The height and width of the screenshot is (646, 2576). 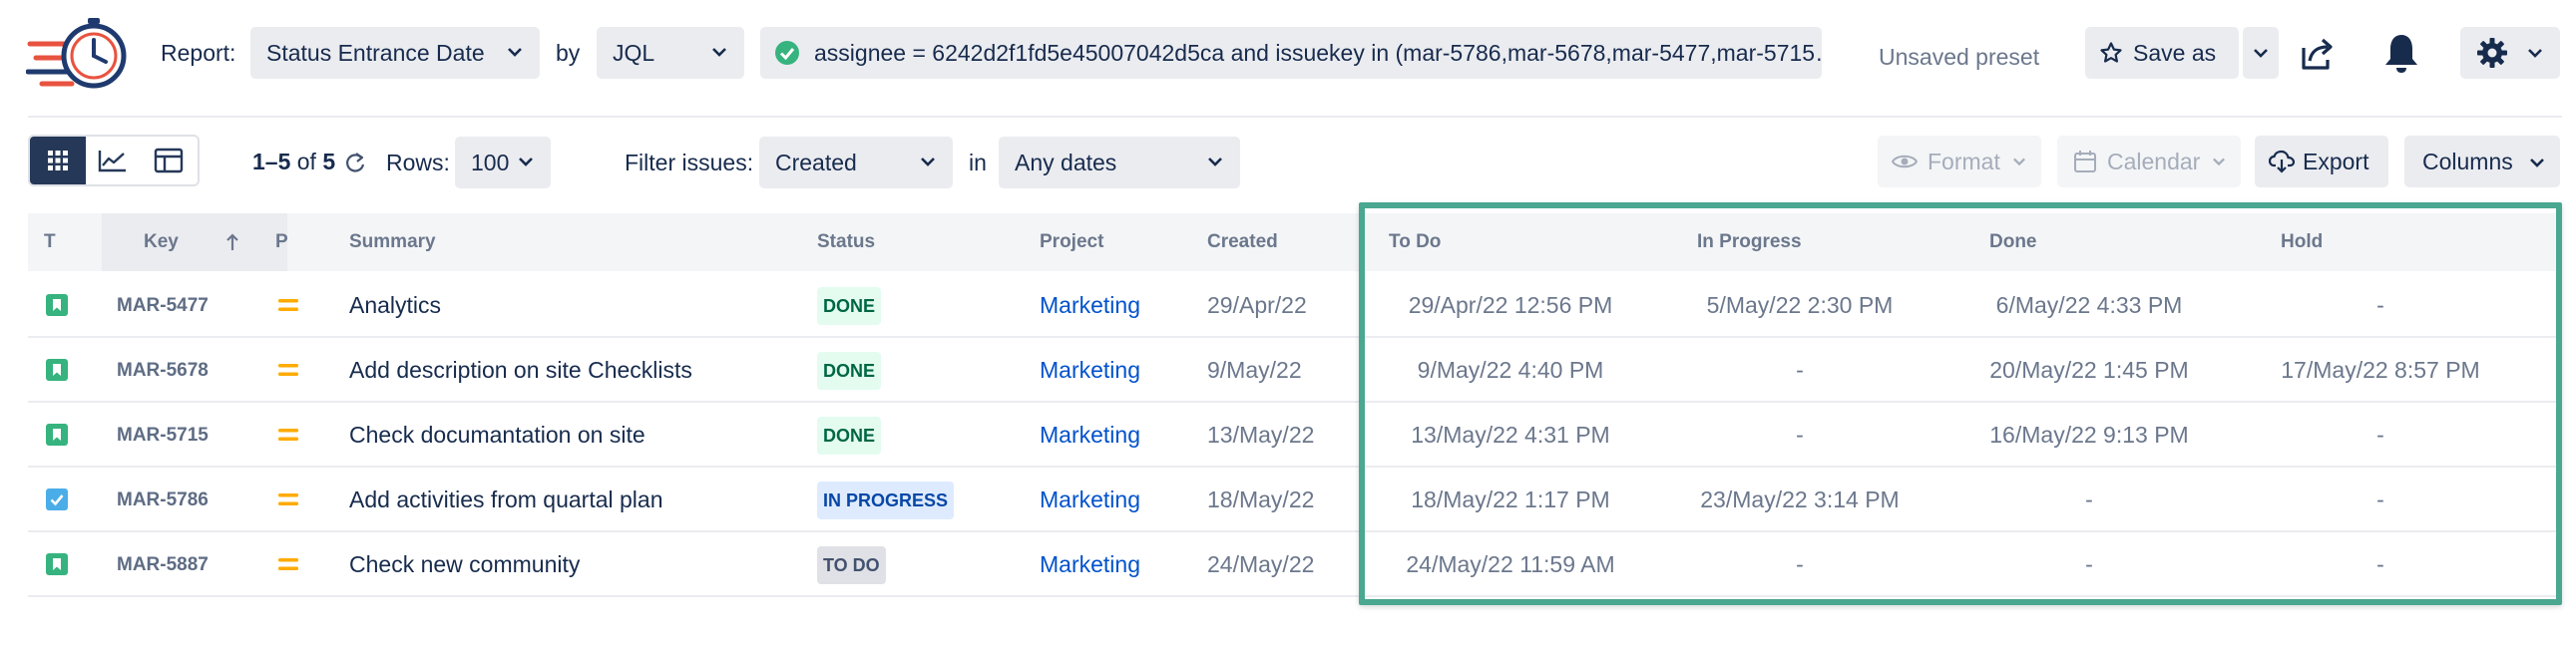 I want to click on issue-key: MAR-5477, so click(x=163, y=305).